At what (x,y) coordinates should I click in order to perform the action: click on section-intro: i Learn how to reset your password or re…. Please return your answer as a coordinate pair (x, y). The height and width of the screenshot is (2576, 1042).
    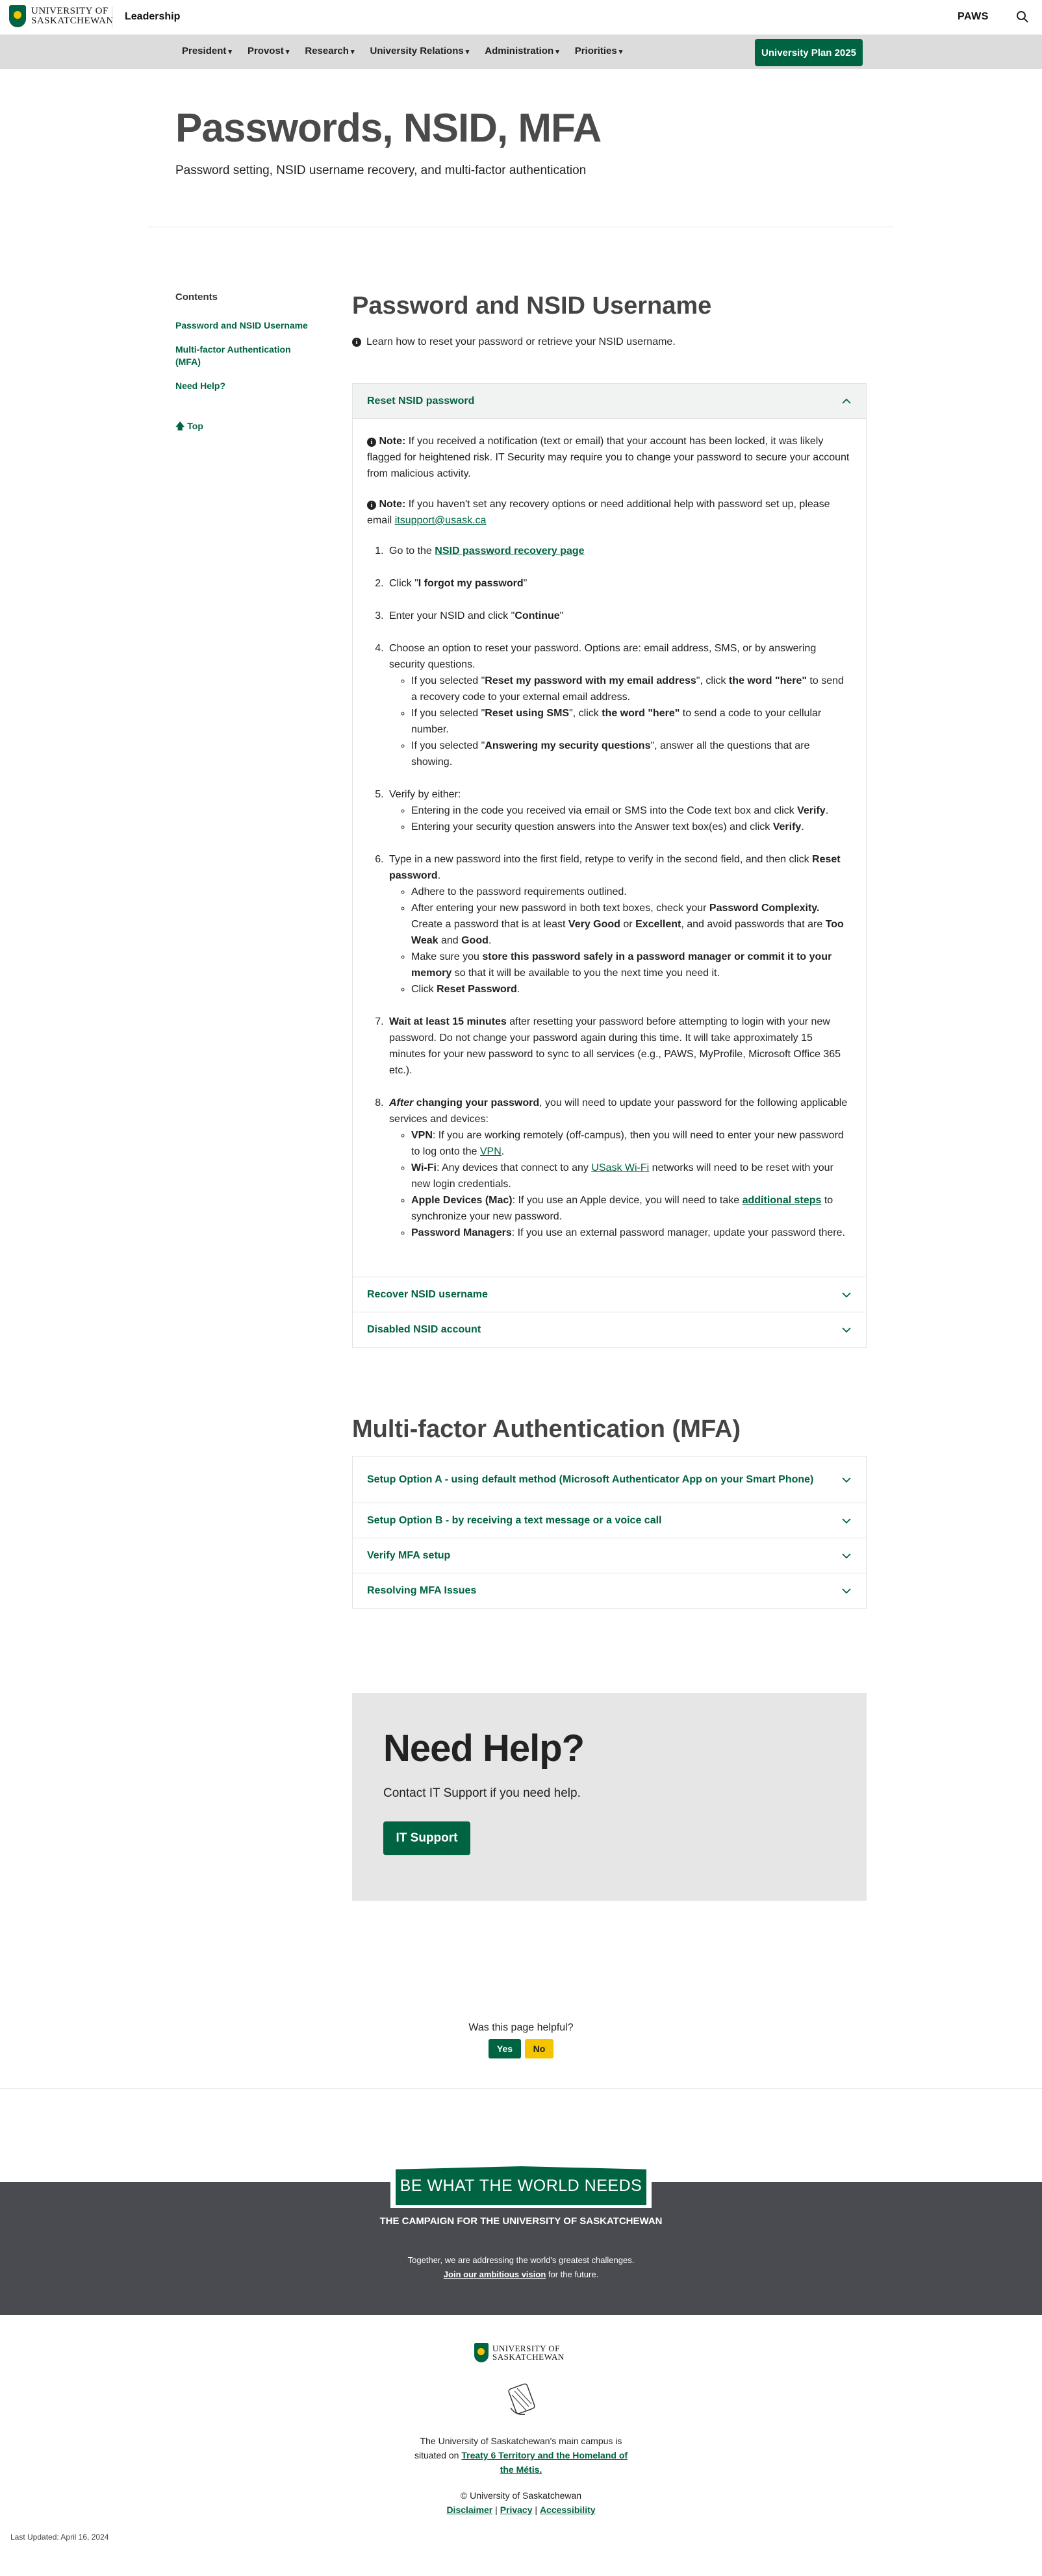
    Looking at the image, I should click on (514, 342).